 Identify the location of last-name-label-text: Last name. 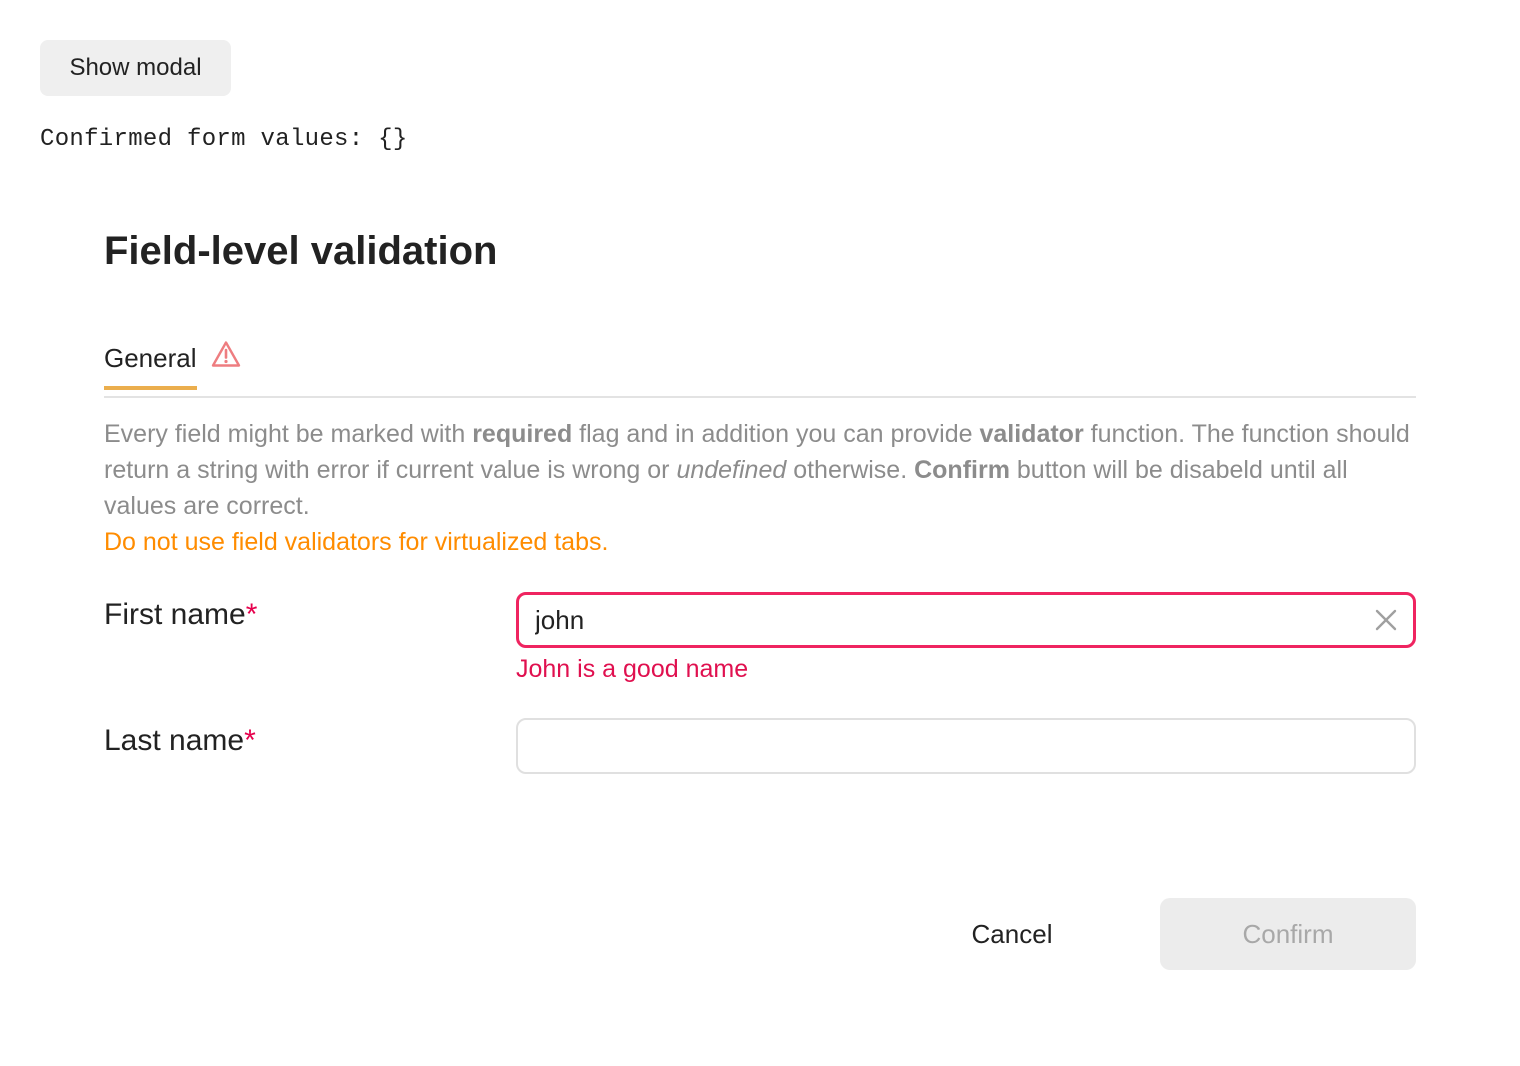
(174, 740).